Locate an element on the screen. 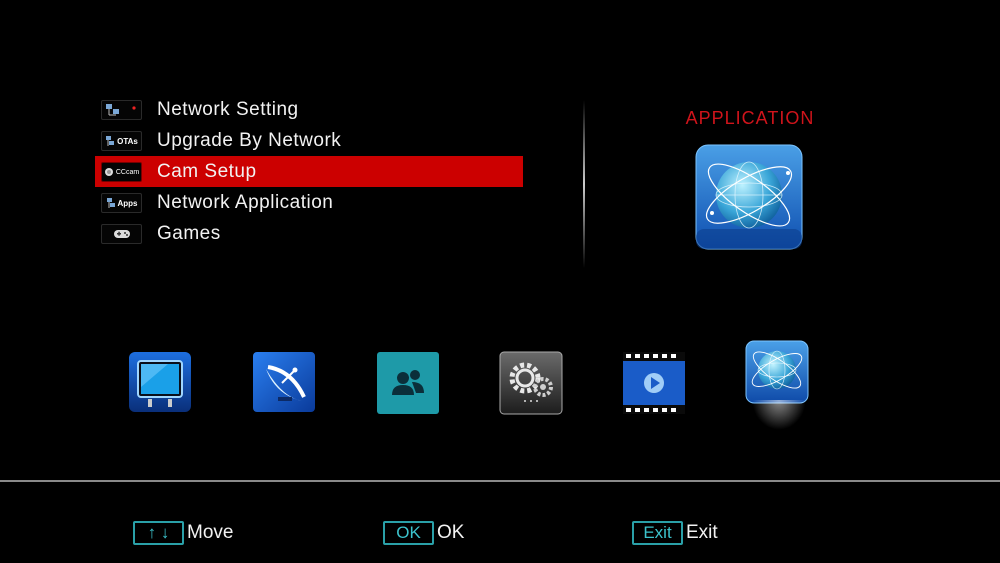 Image resolution: width=1000 pixels, height=563 pixels. cccam-icon-text: CCcam is located at coordinates (127, 172).